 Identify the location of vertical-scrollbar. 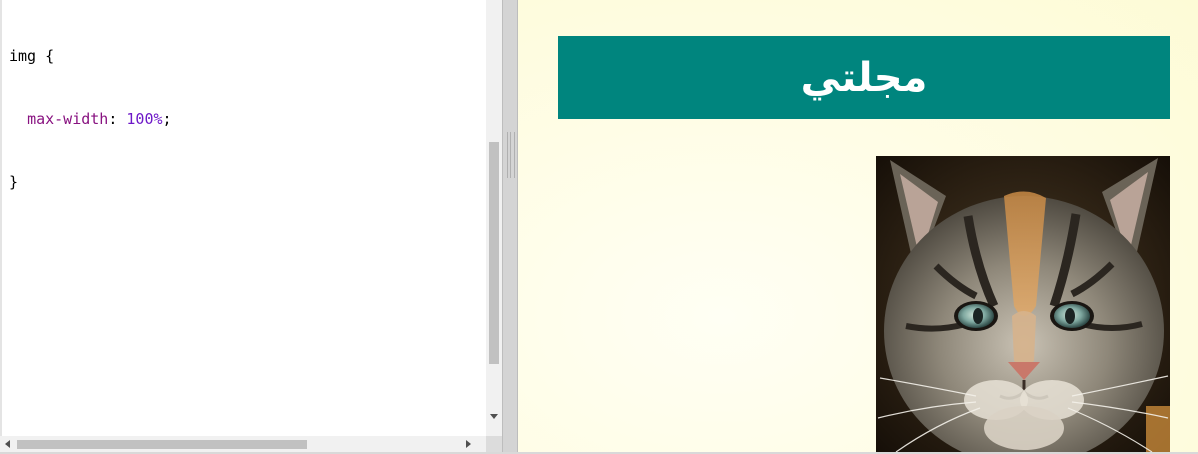
(494, 218).